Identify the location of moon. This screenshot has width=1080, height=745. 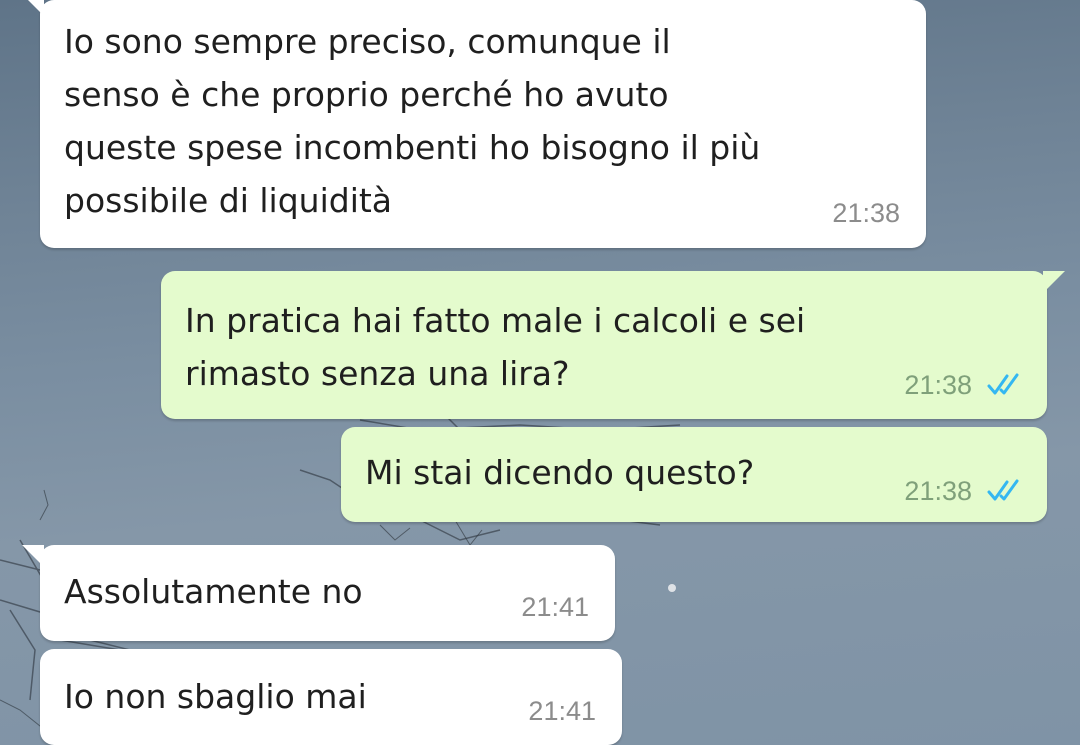
(672, 588).